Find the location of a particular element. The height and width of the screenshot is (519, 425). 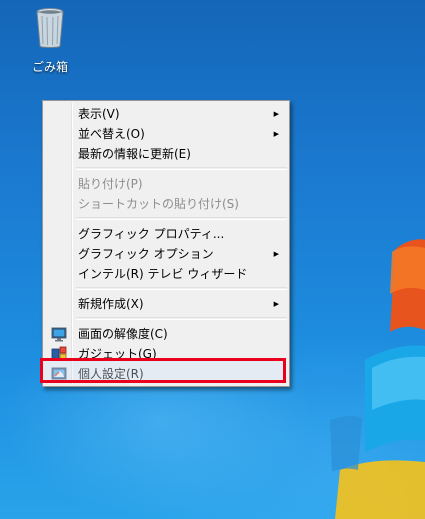

menu-item-label: 新規作成(X) is located at coordinates (111, 304).